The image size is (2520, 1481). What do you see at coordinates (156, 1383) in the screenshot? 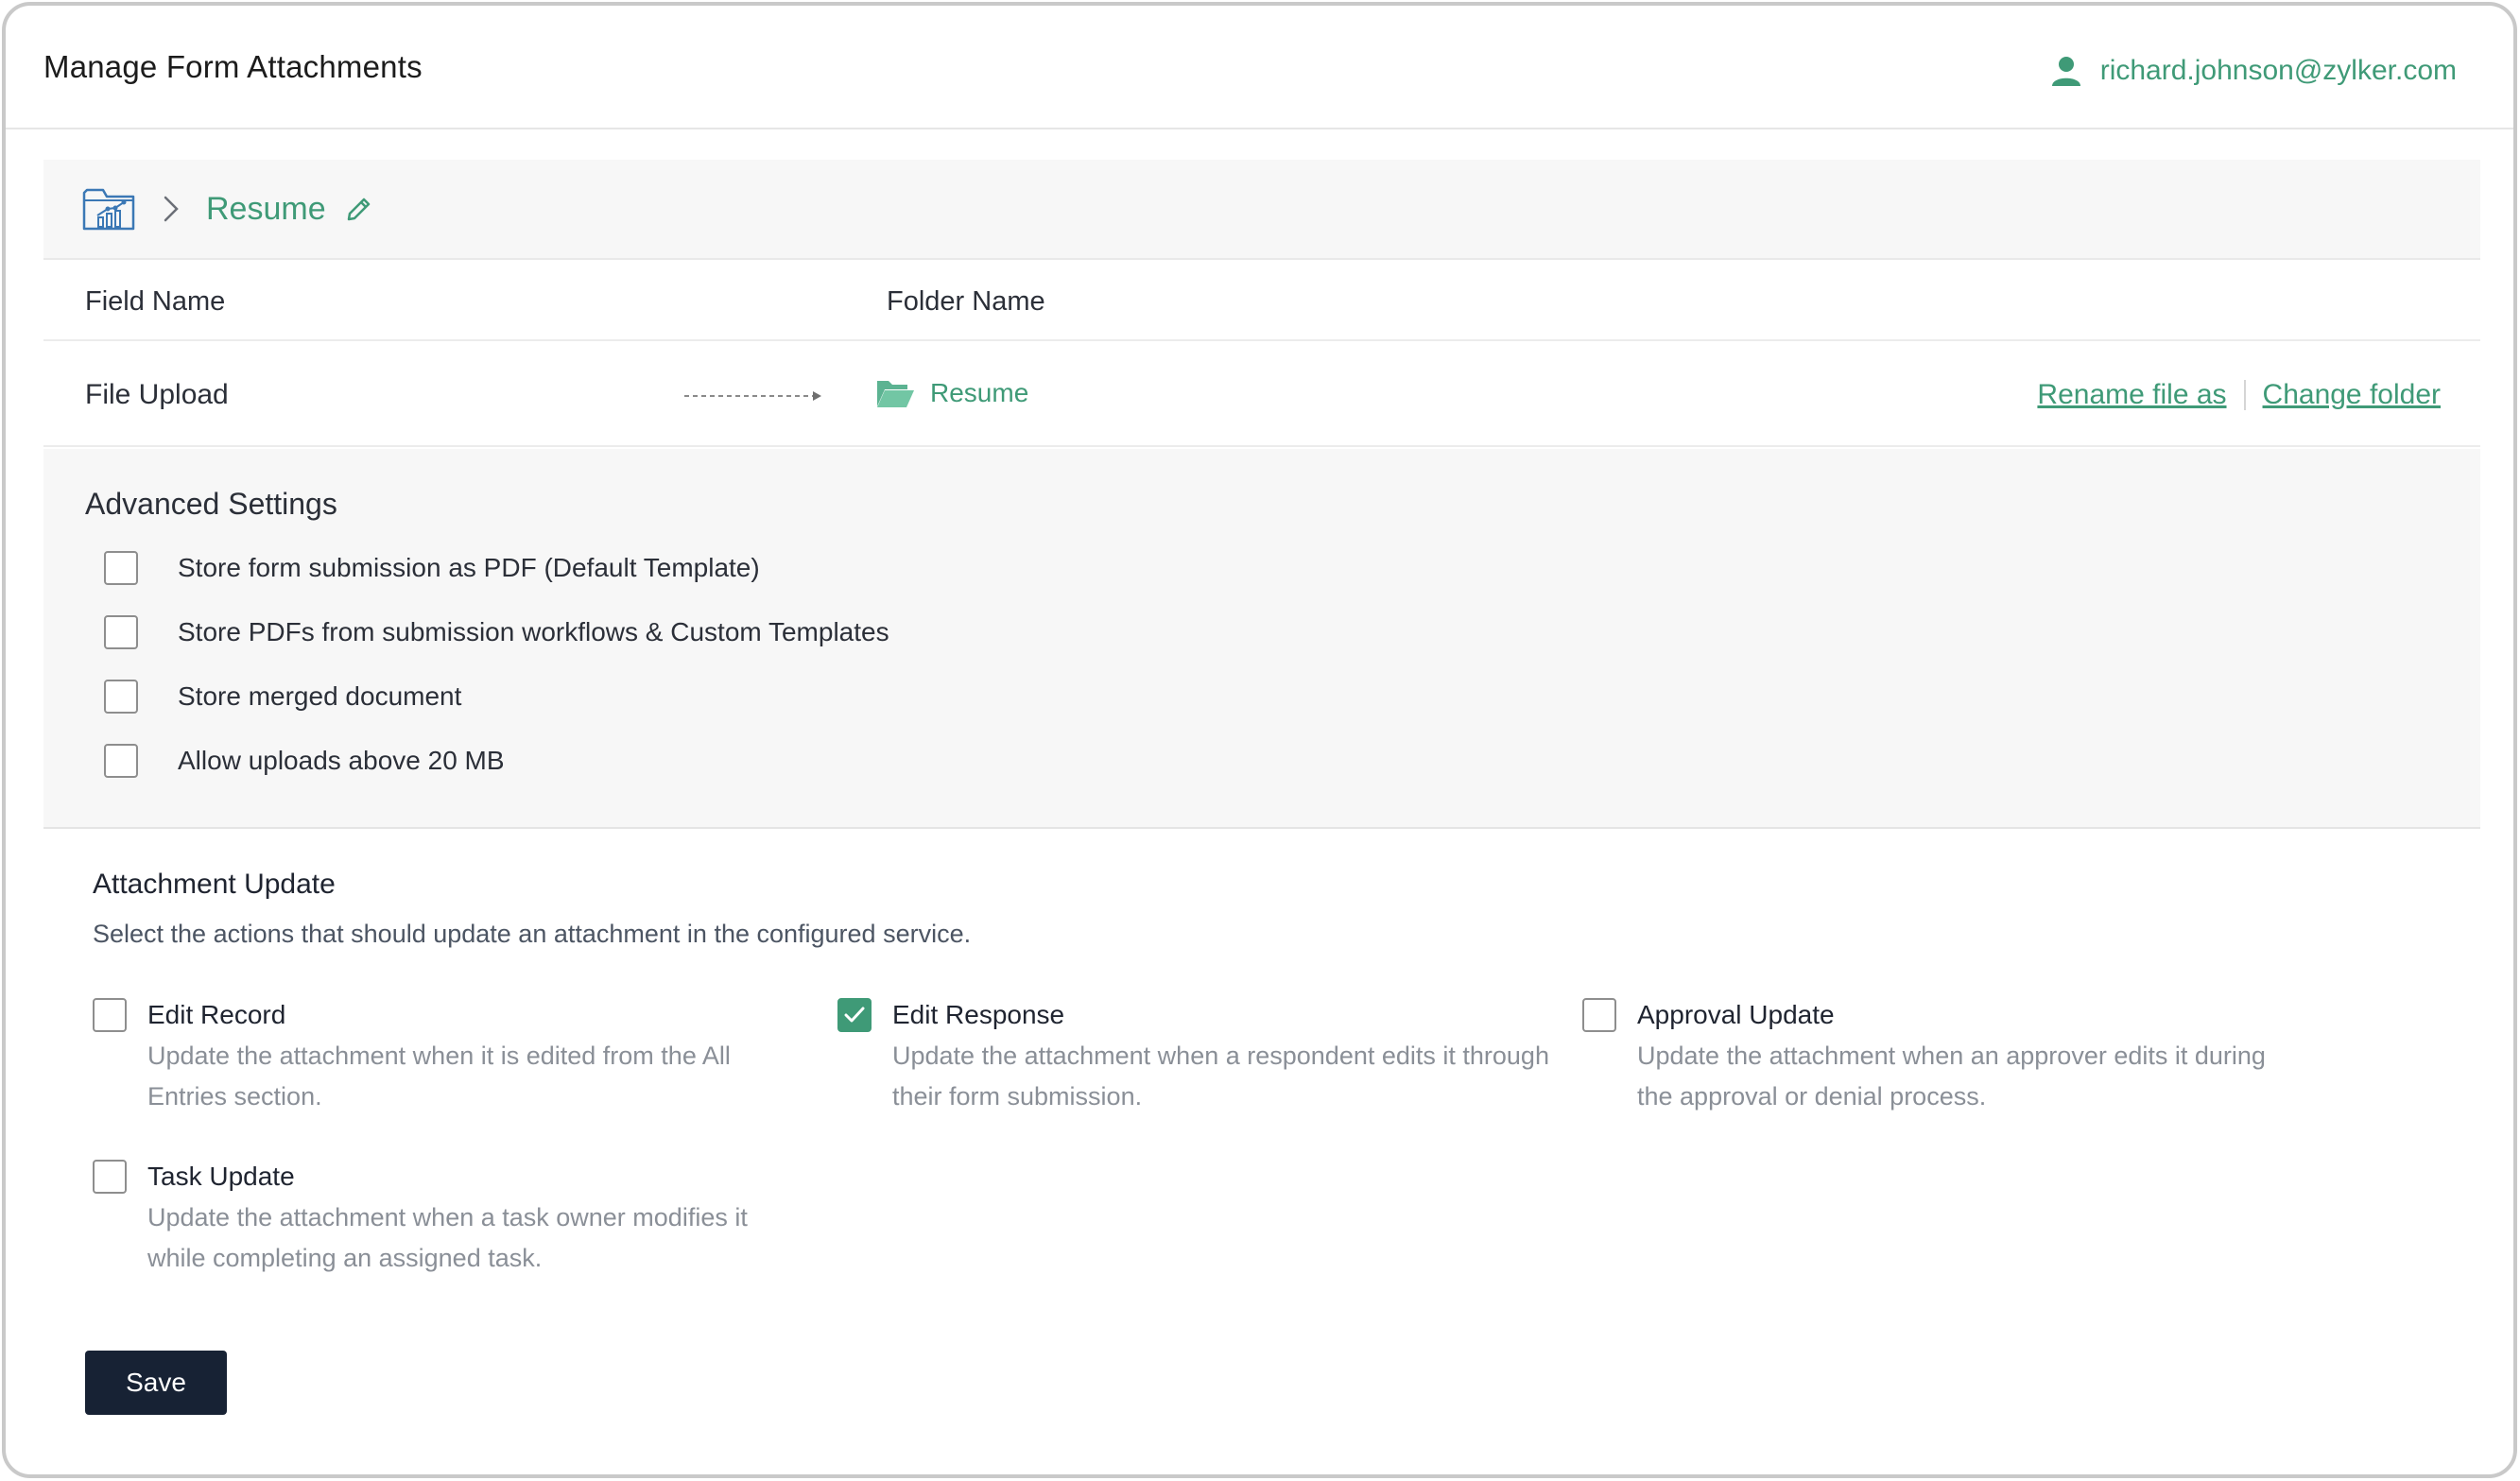
I see `save-button: Save` at bounding box center [156, 1383].